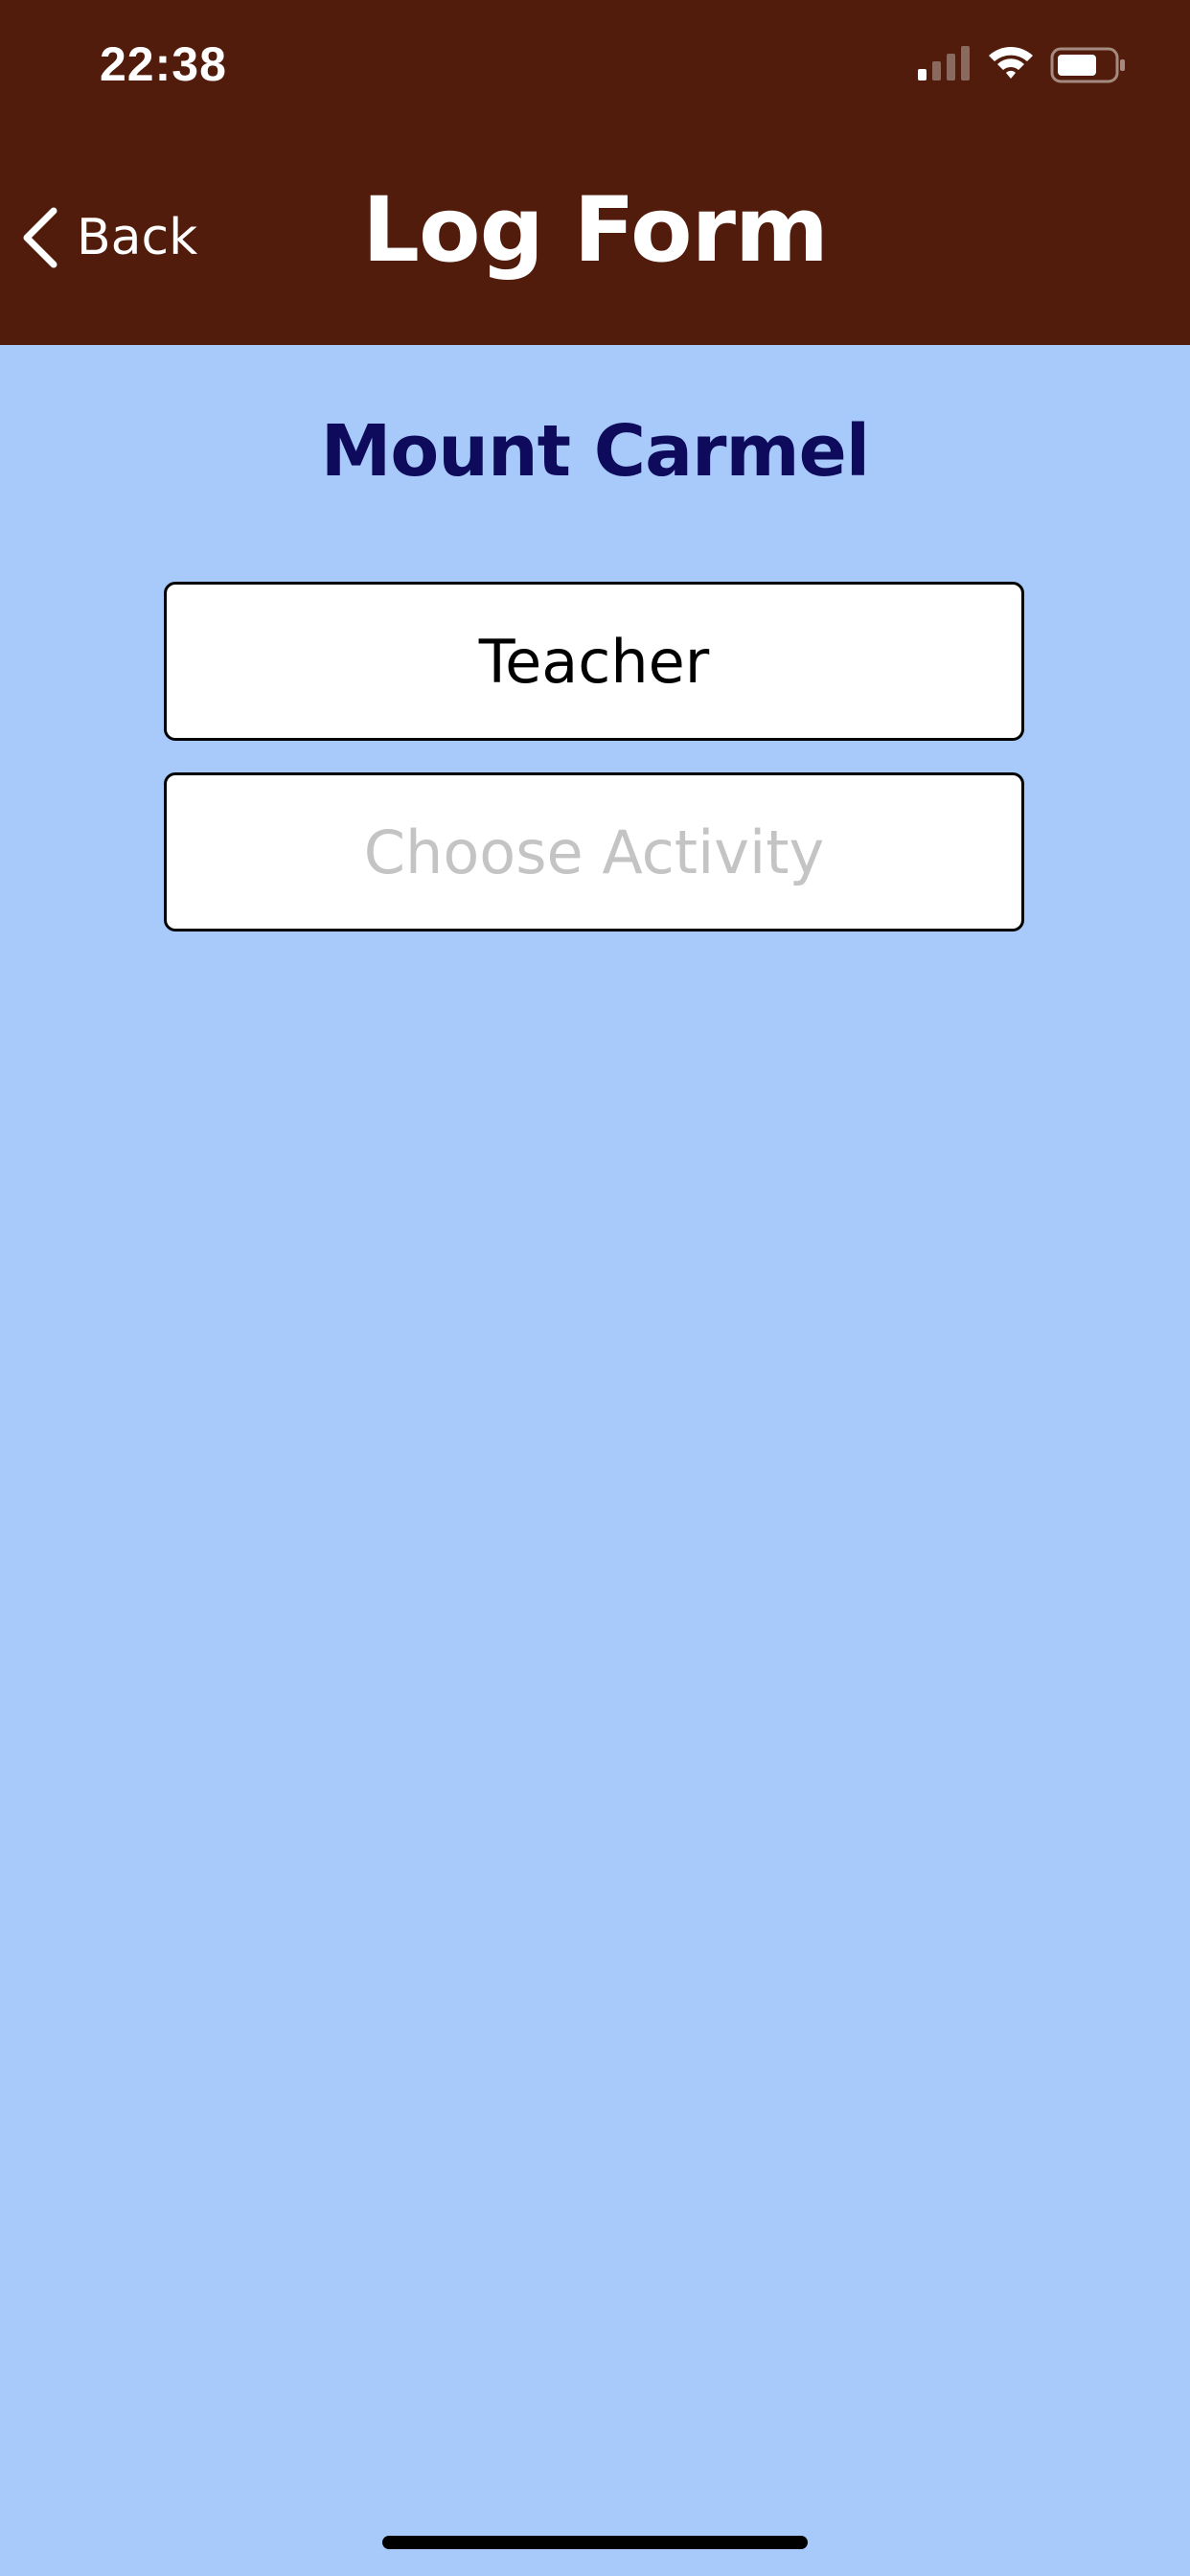  I want to click on role-selector: Teacher, so click(594, 661).